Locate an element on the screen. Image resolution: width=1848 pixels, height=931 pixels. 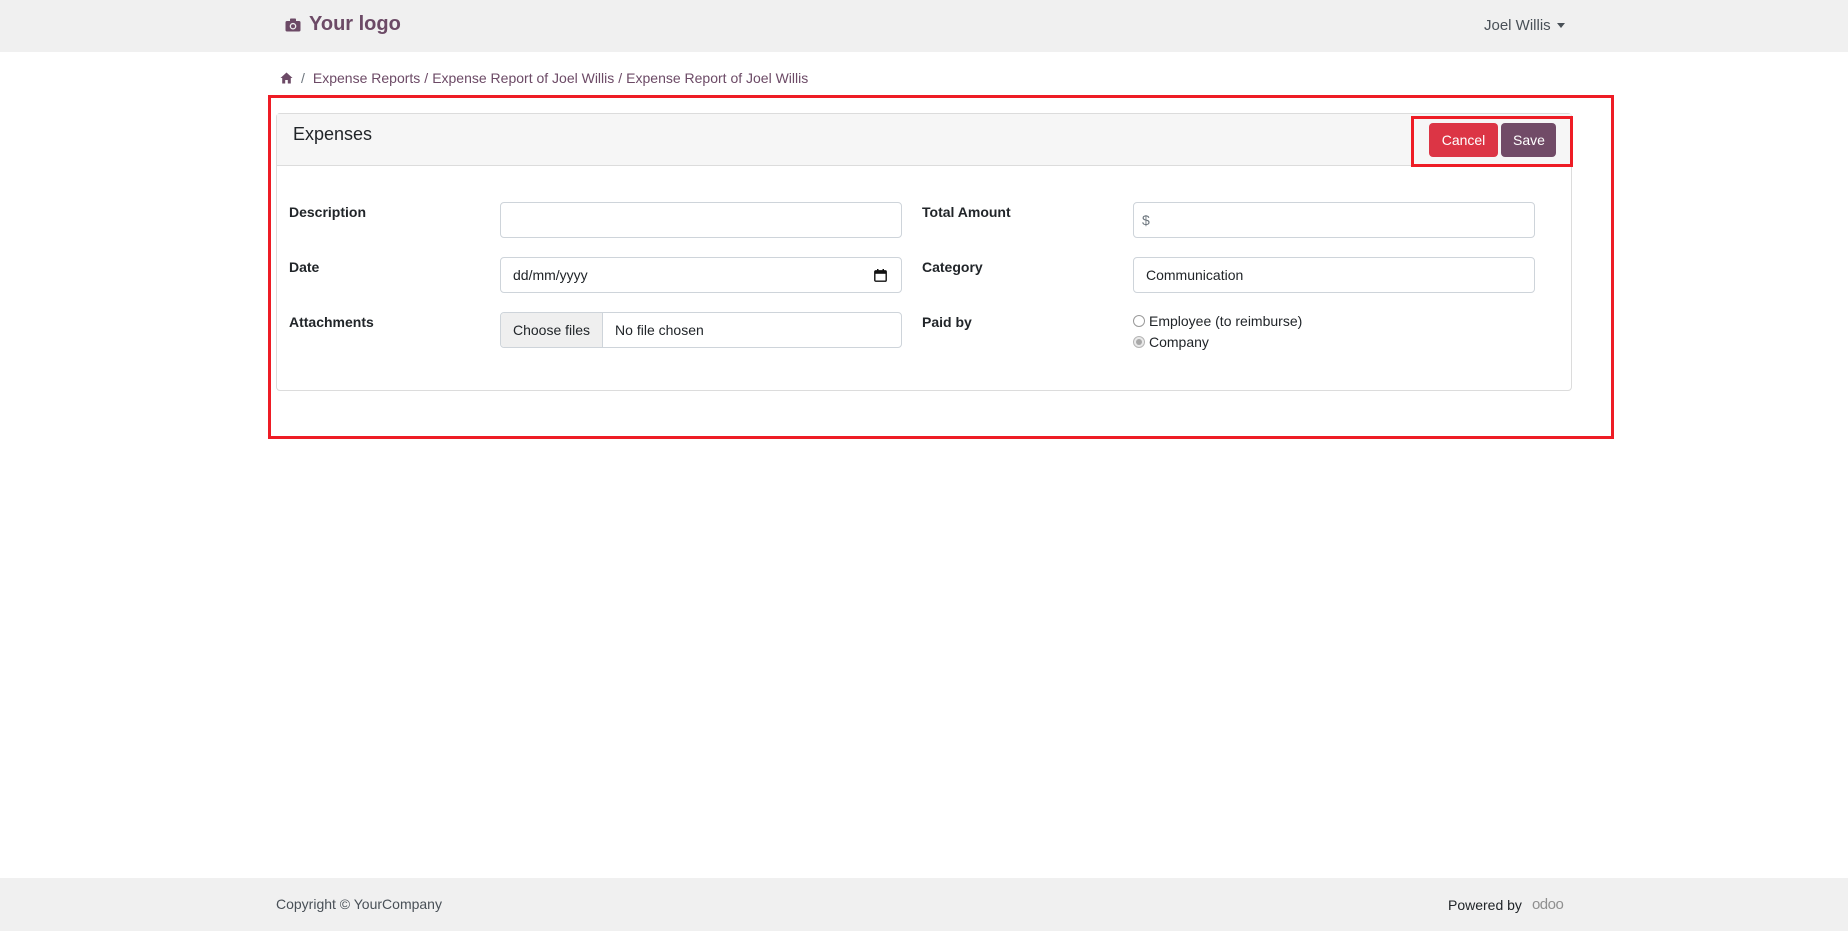
paid-by-label: Paid by is located at coordinates (947, 322).